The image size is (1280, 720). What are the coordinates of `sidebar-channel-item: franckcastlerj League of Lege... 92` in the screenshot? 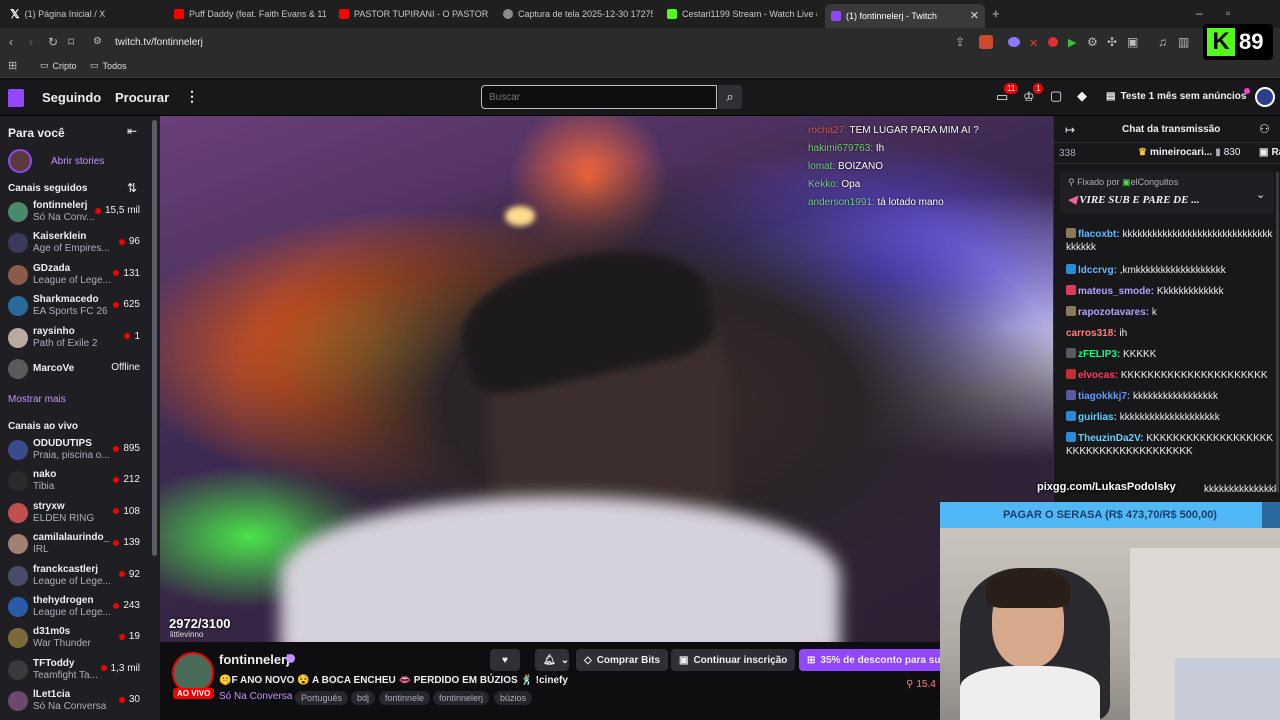 It's located at (75, 577).